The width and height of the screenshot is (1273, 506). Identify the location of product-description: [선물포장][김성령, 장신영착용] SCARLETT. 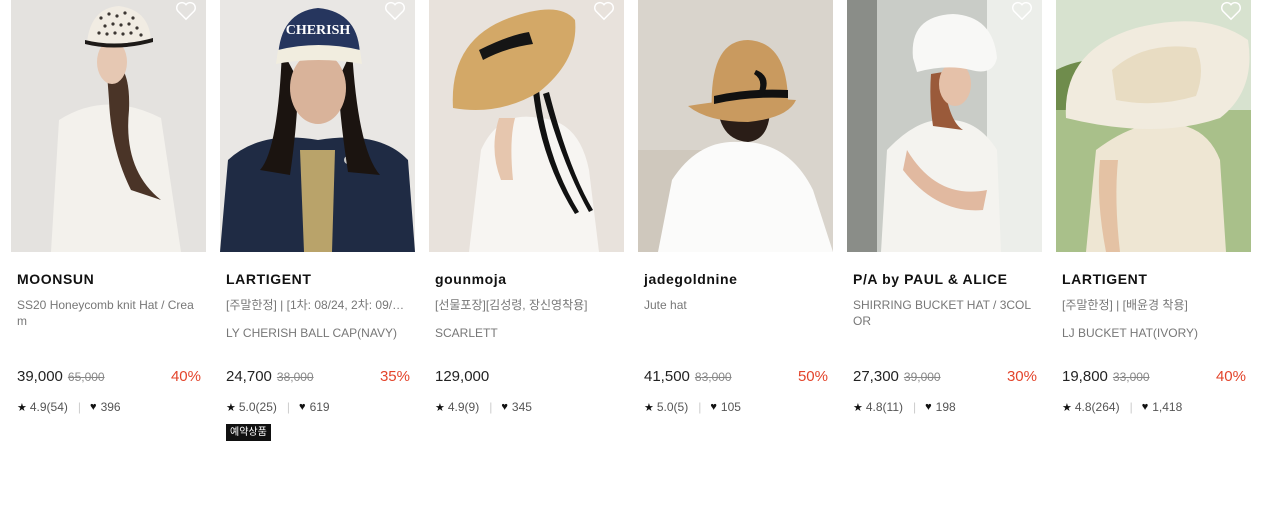
(527, 325).